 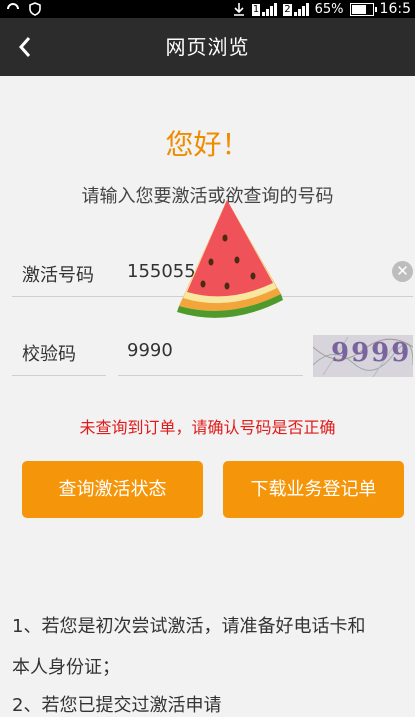 What do you see at coordinates (207, 427) in the screenshot?
I see `error-message: 未查询到订单，请确认号码是否正确` at bounding box center [207, 427].